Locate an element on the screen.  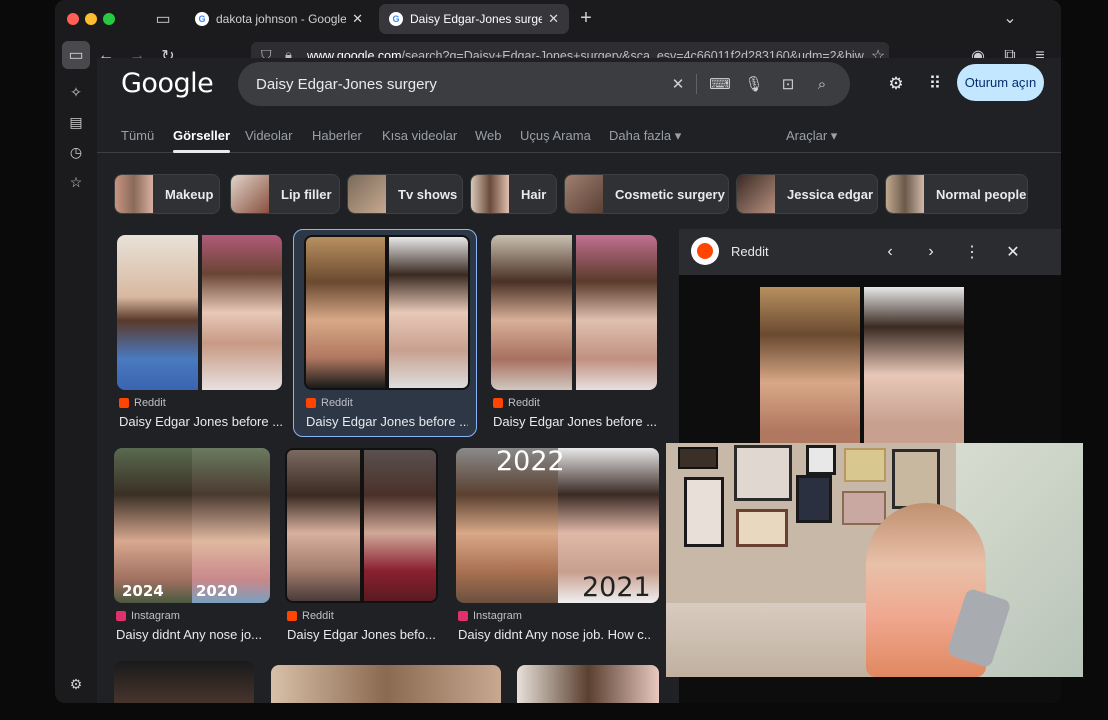
clock-icon: ◷ is located at coordinates (76, 152).